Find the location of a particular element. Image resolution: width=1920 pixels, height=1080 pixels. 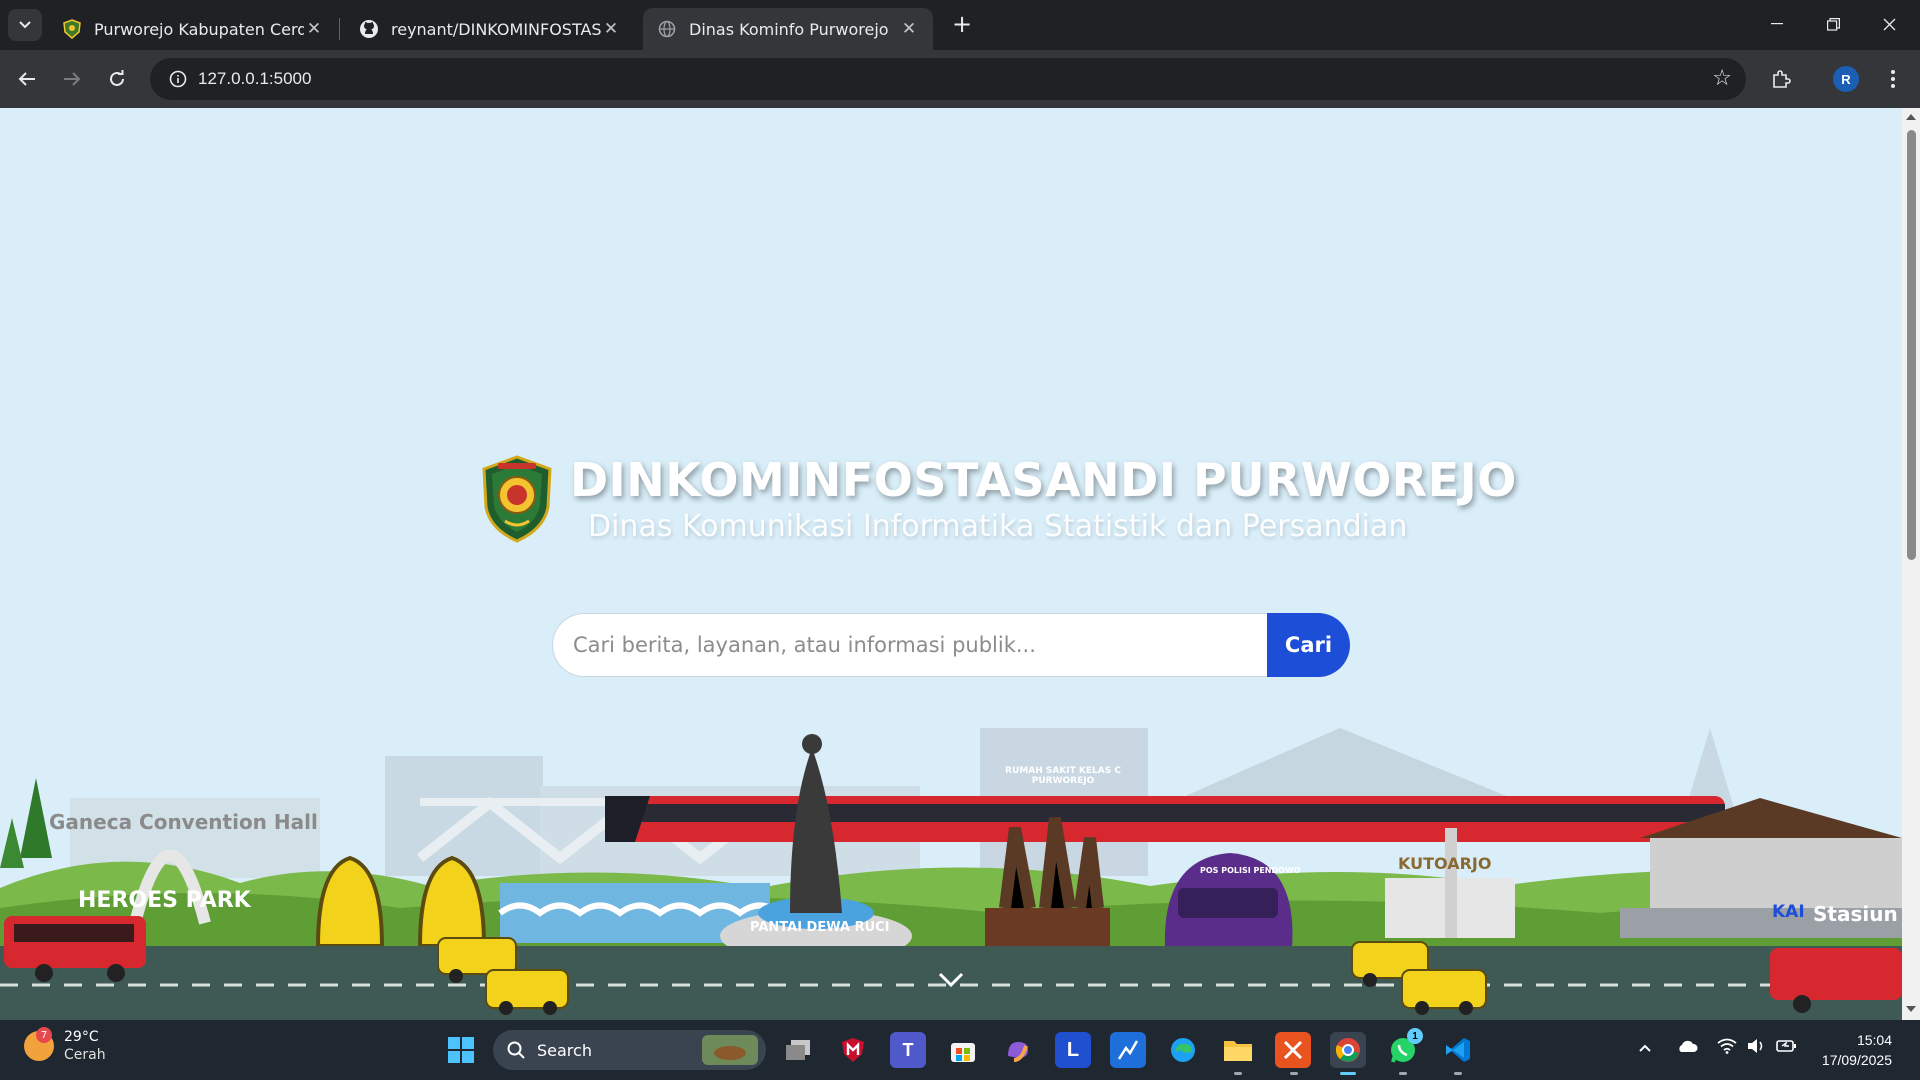

chrome-app is located at coordinates (1348, 1050).